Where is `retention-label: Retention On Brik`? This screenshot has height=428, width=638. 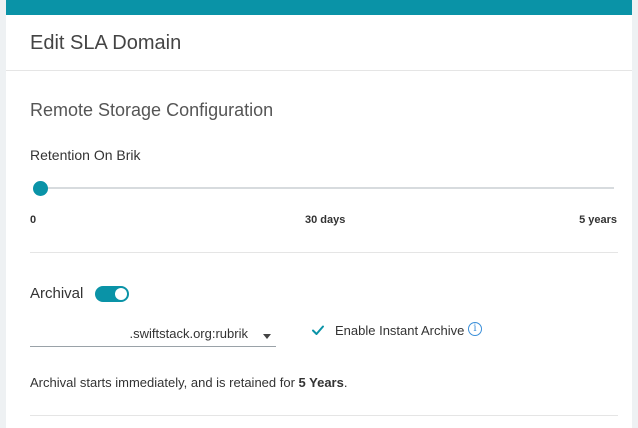 retention-label: Retention On Brik is located at coordinates (85, 155).